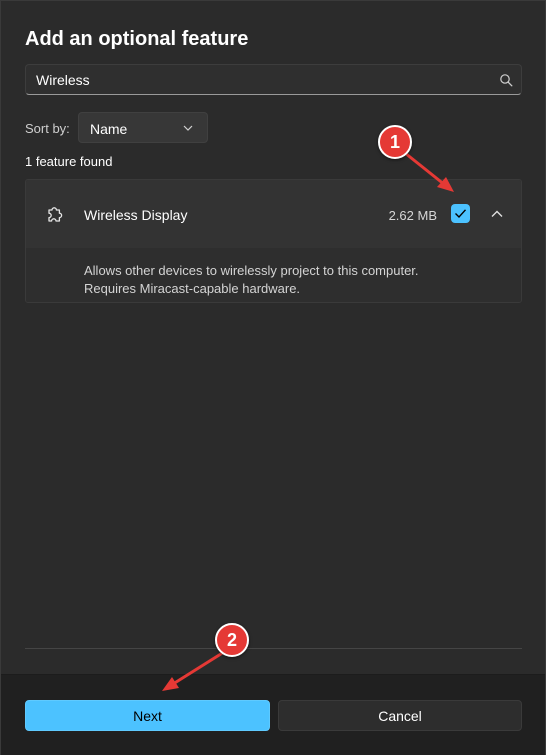 This screenshot has height=755, width=546. I want to click on checkmark-icon, so click(461, 214).